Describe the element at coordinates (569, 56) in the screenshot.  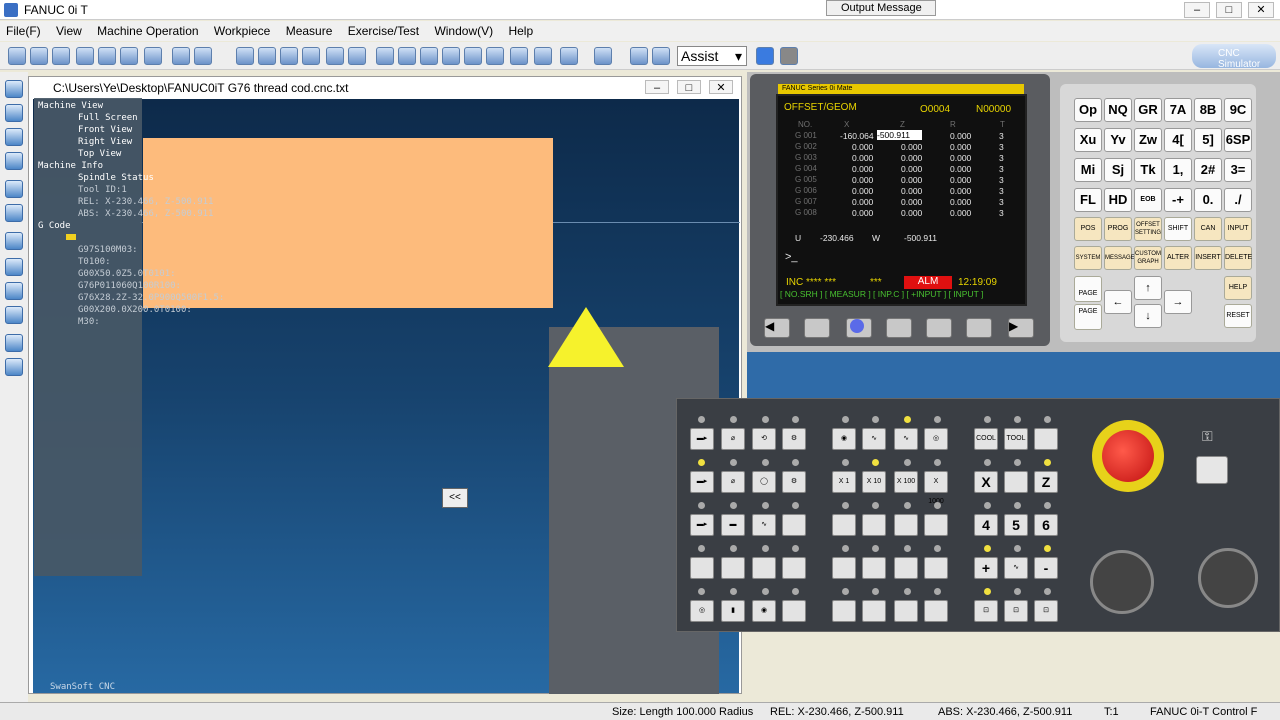
I see `view-8-icon` at that location.